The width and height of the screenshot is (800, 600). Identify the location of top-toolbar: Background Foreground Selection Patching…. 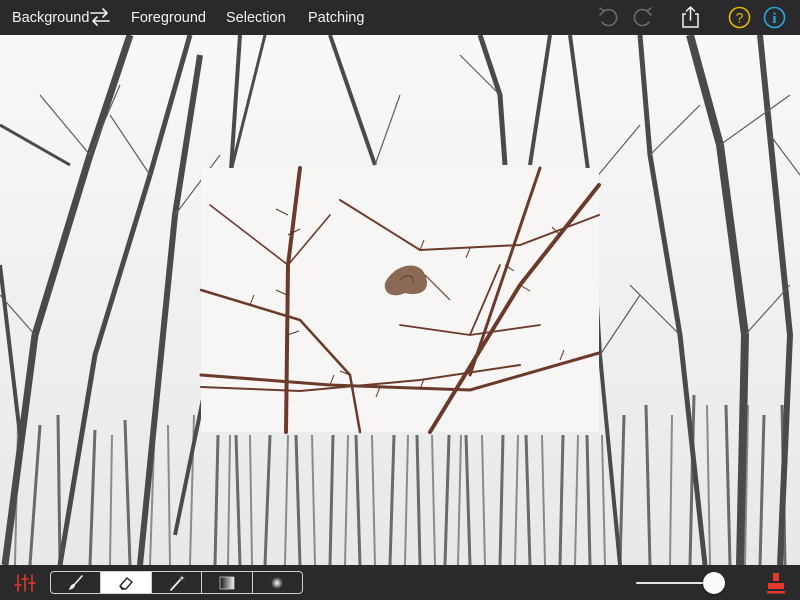
(400, 17).